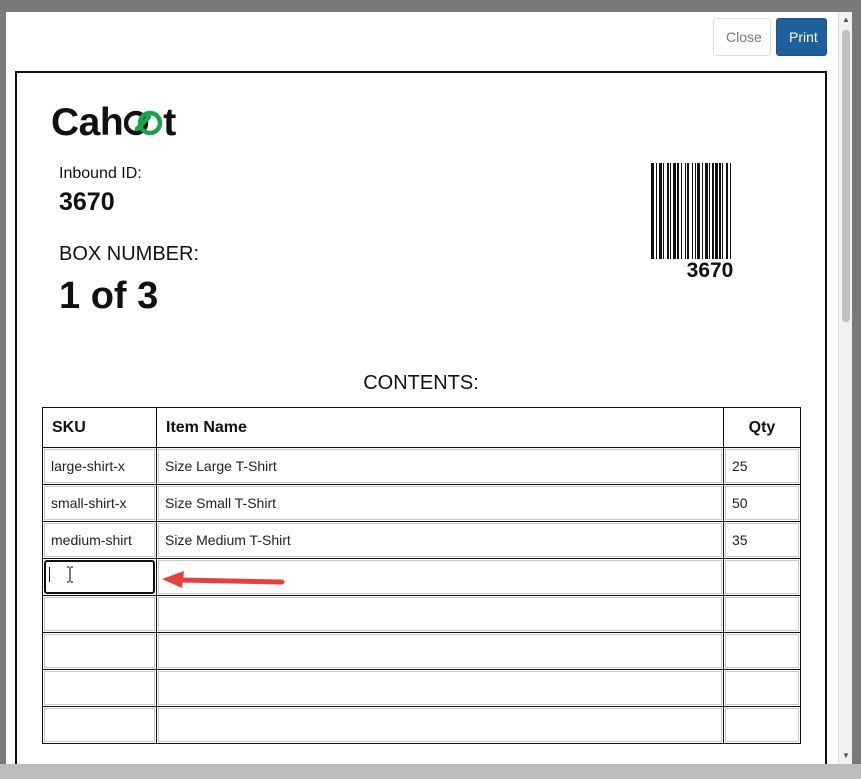 The image size is (861, 779). Describe the element at coordinates (440, 427) in the screenshot. I see `item-name-header: Item Name` at that location.